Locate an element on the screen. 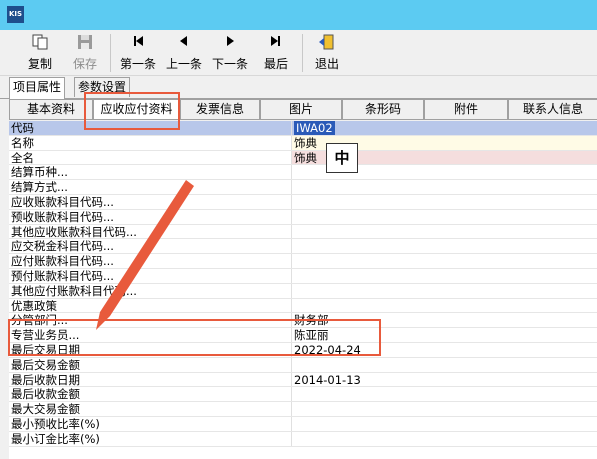 This screenshot has width=597, height=459. last-record-icon is located at coordinates (276, 44).